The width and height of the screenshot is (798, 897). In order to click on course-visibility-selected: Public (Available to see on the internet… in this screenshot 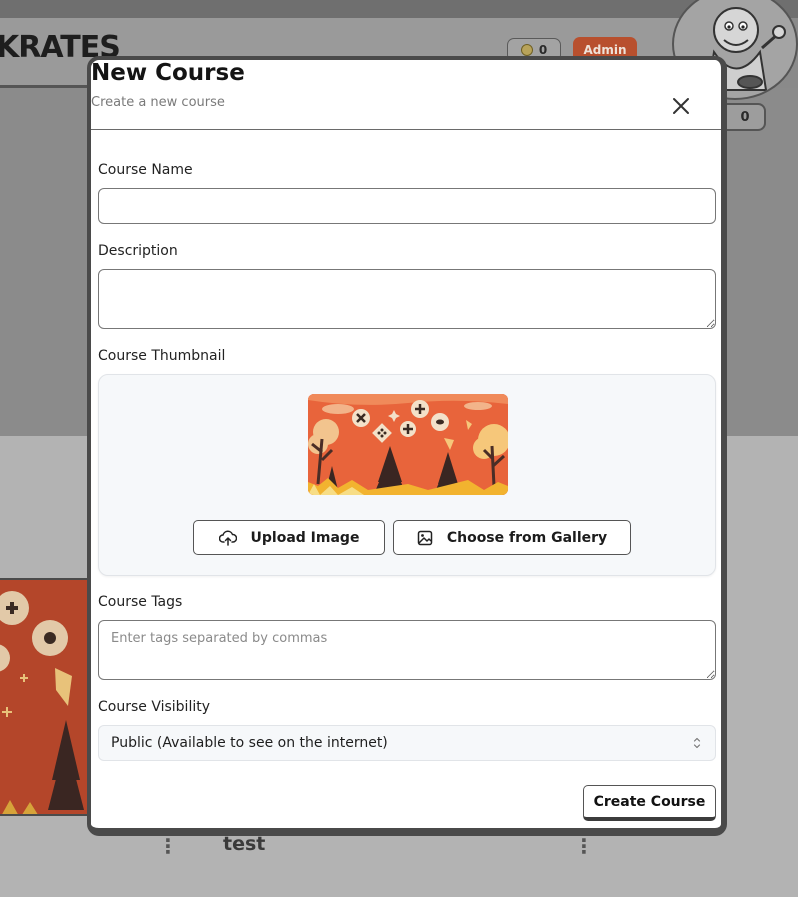, I will do `click(249, 743)`.